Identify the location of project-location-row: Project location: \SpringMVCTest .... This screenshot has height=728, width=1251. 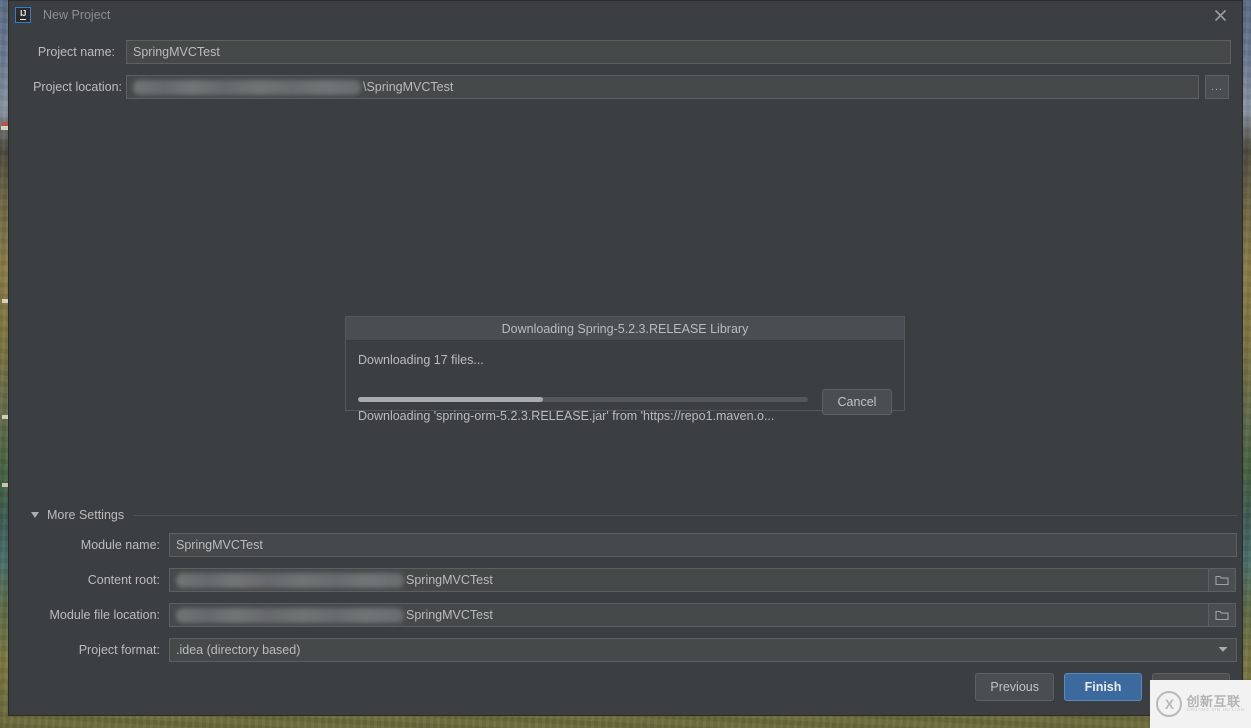
(629, 87).